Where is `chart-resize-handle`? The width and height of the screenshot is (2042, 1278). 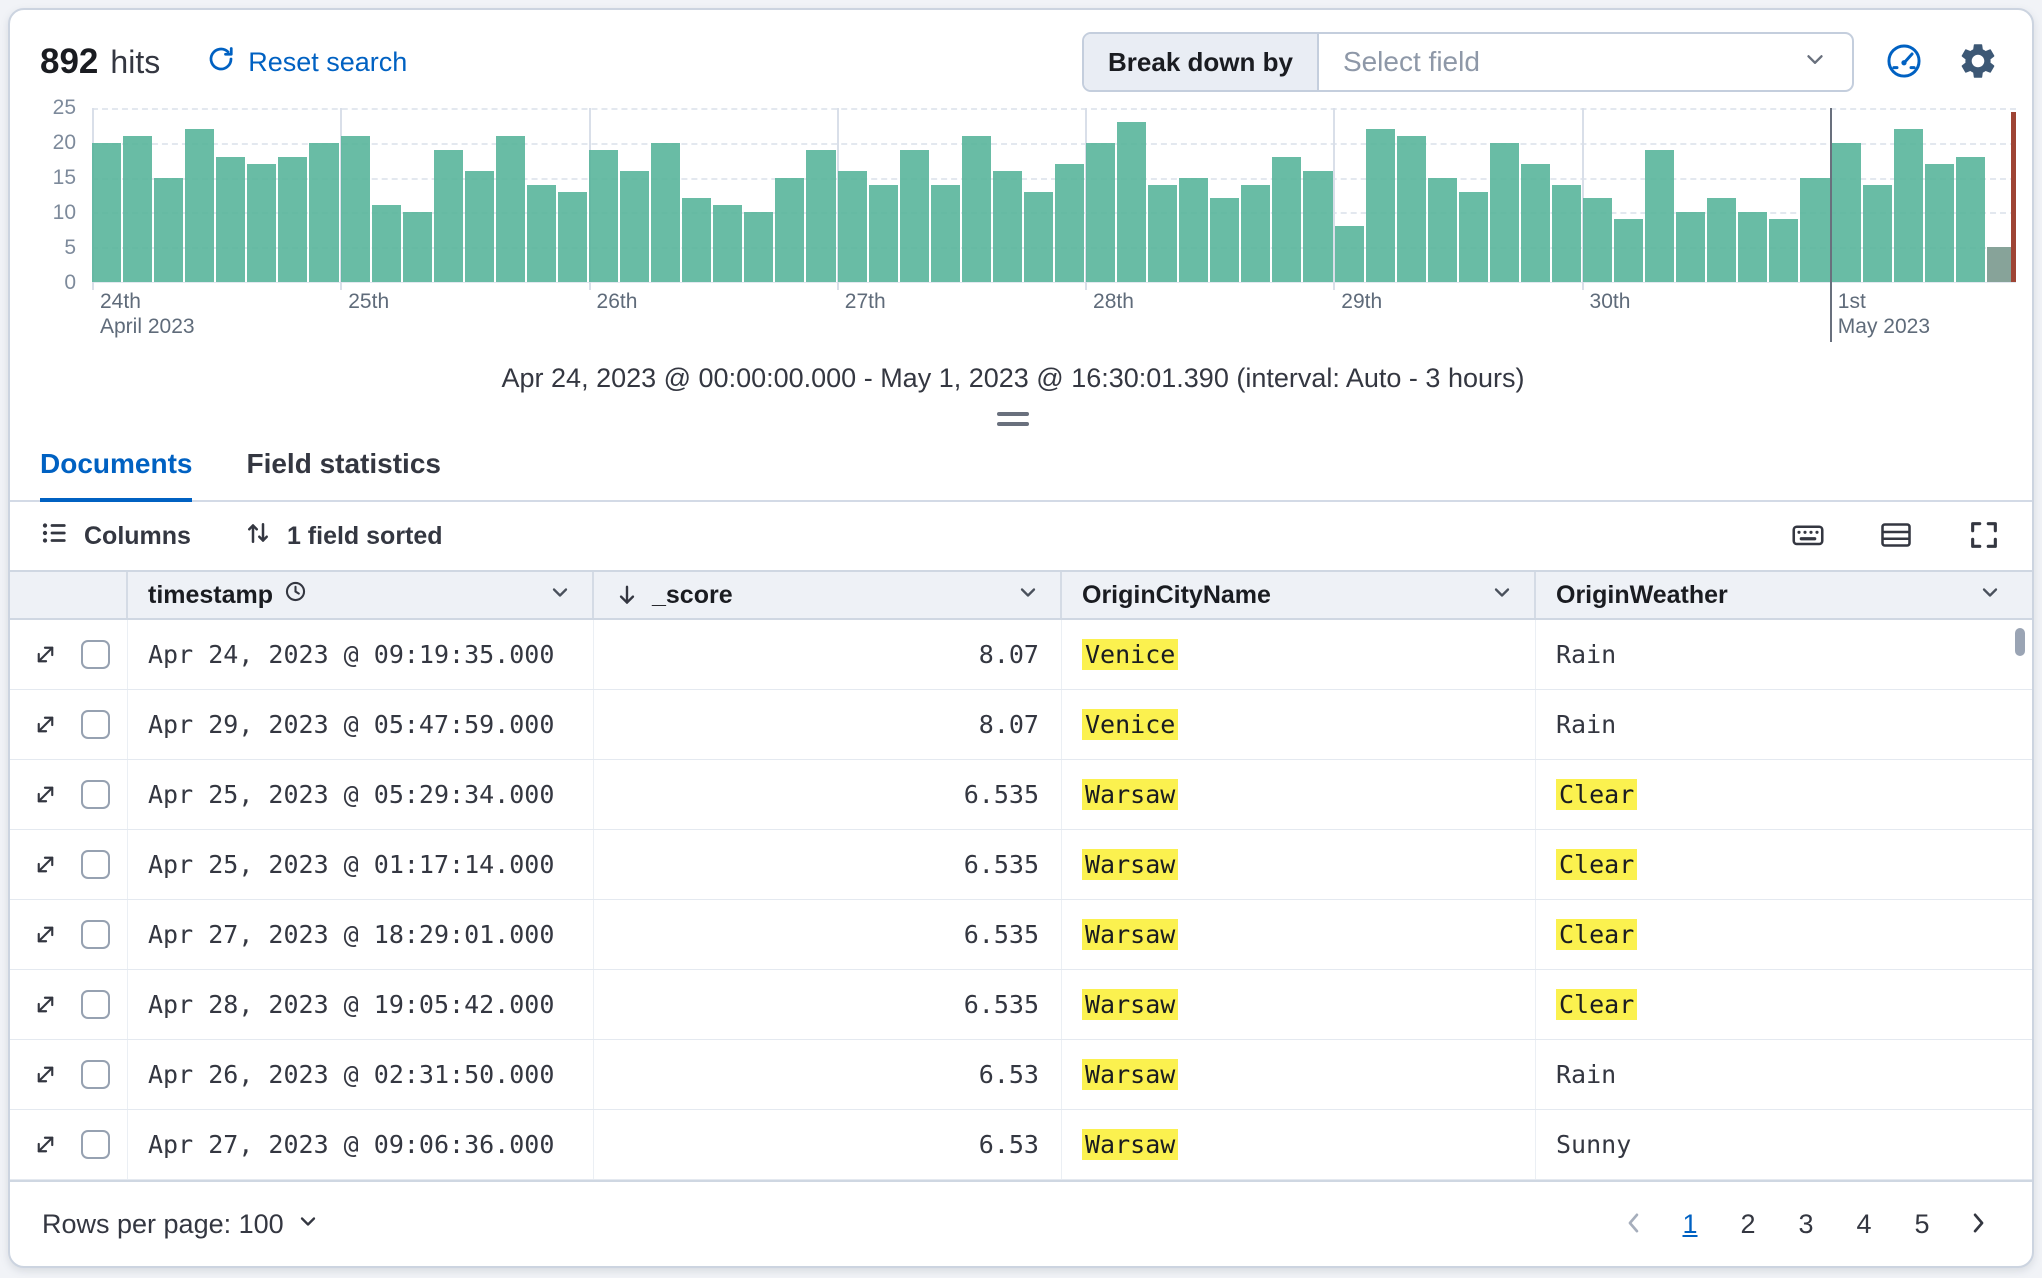 chart-resize-handle is located at coordinates (1013, 419).